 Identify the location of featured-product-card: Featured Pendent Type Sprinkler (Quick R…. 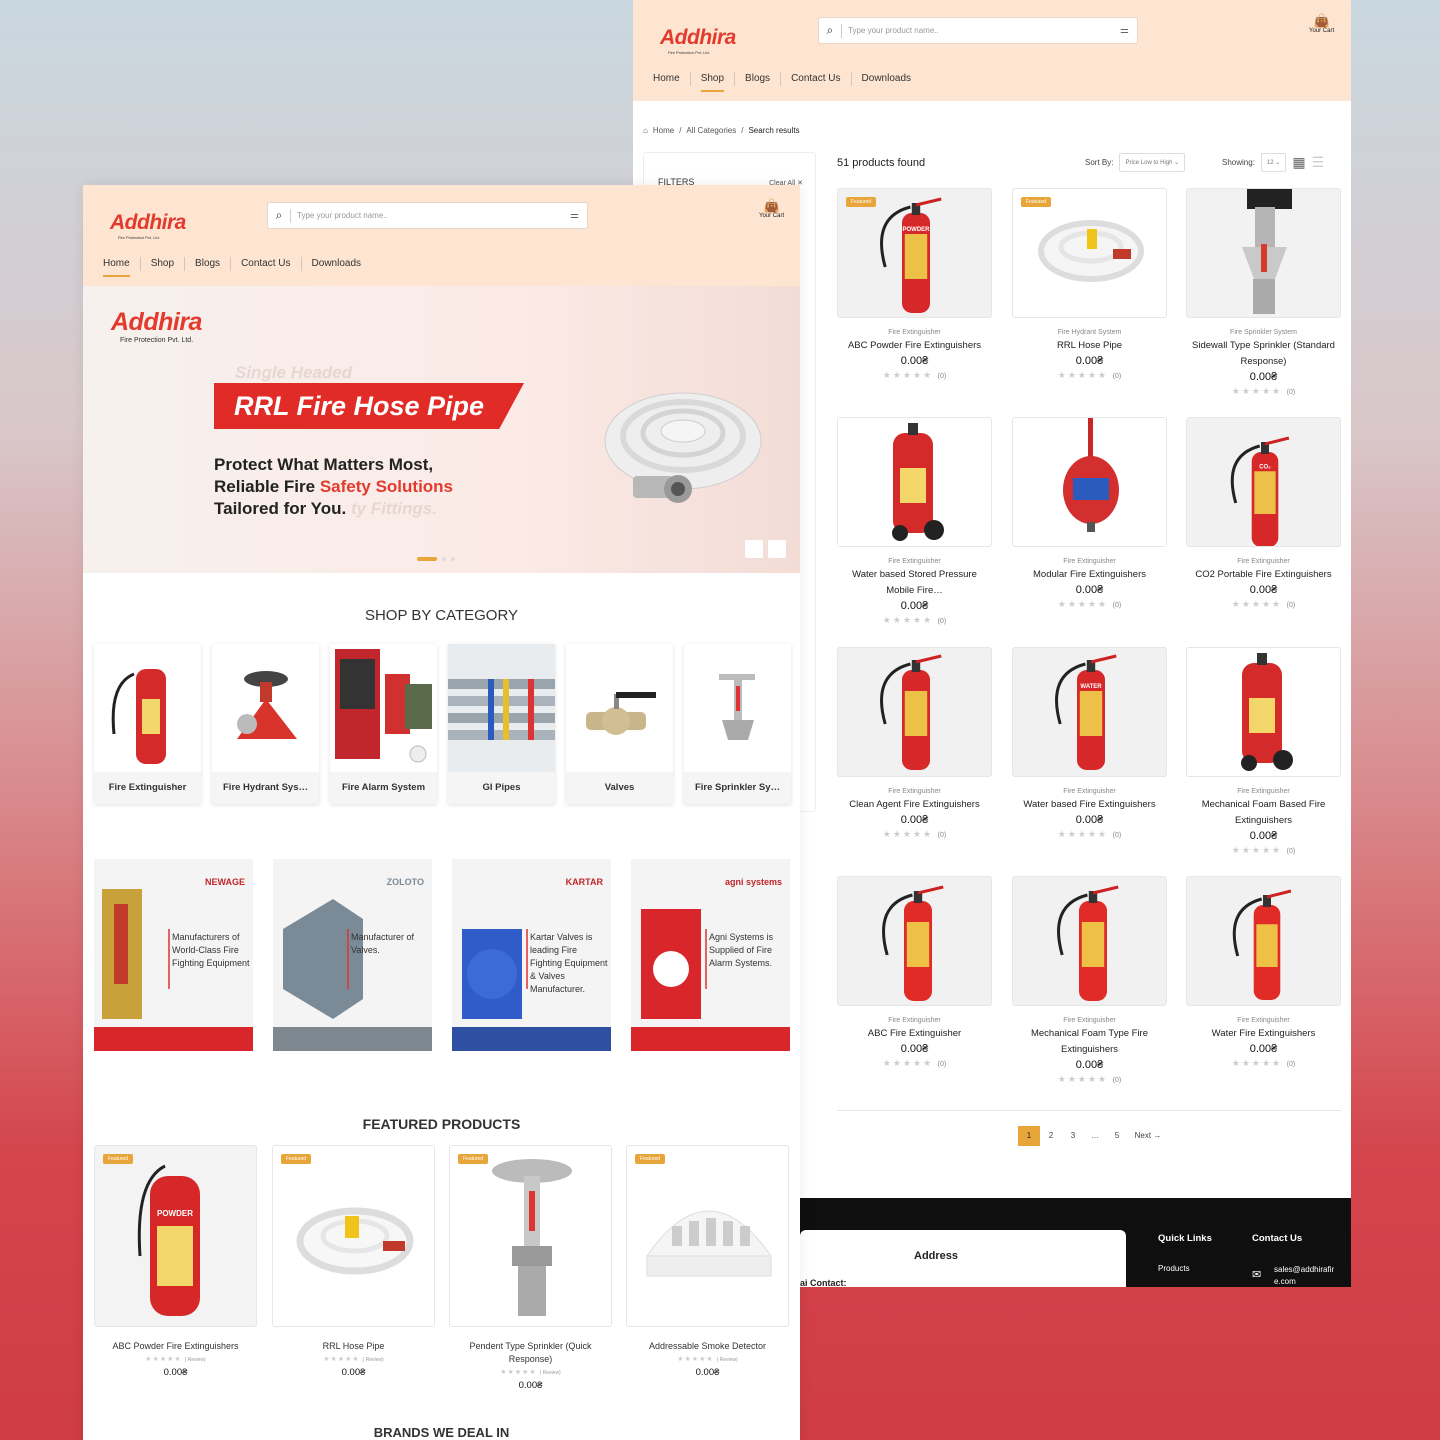
(530, 1268).